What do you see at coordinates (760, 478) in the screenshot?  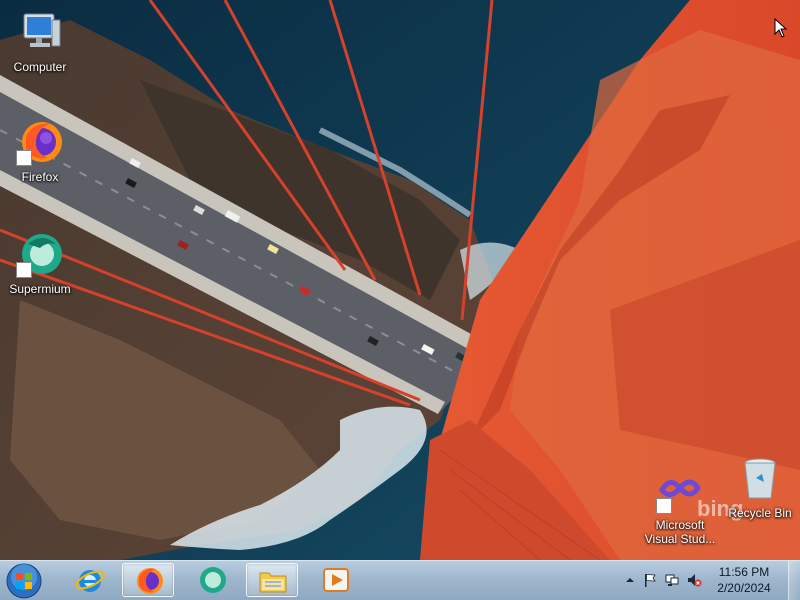 I see `recycle-bin-icon` at bounding box center [760, 478].